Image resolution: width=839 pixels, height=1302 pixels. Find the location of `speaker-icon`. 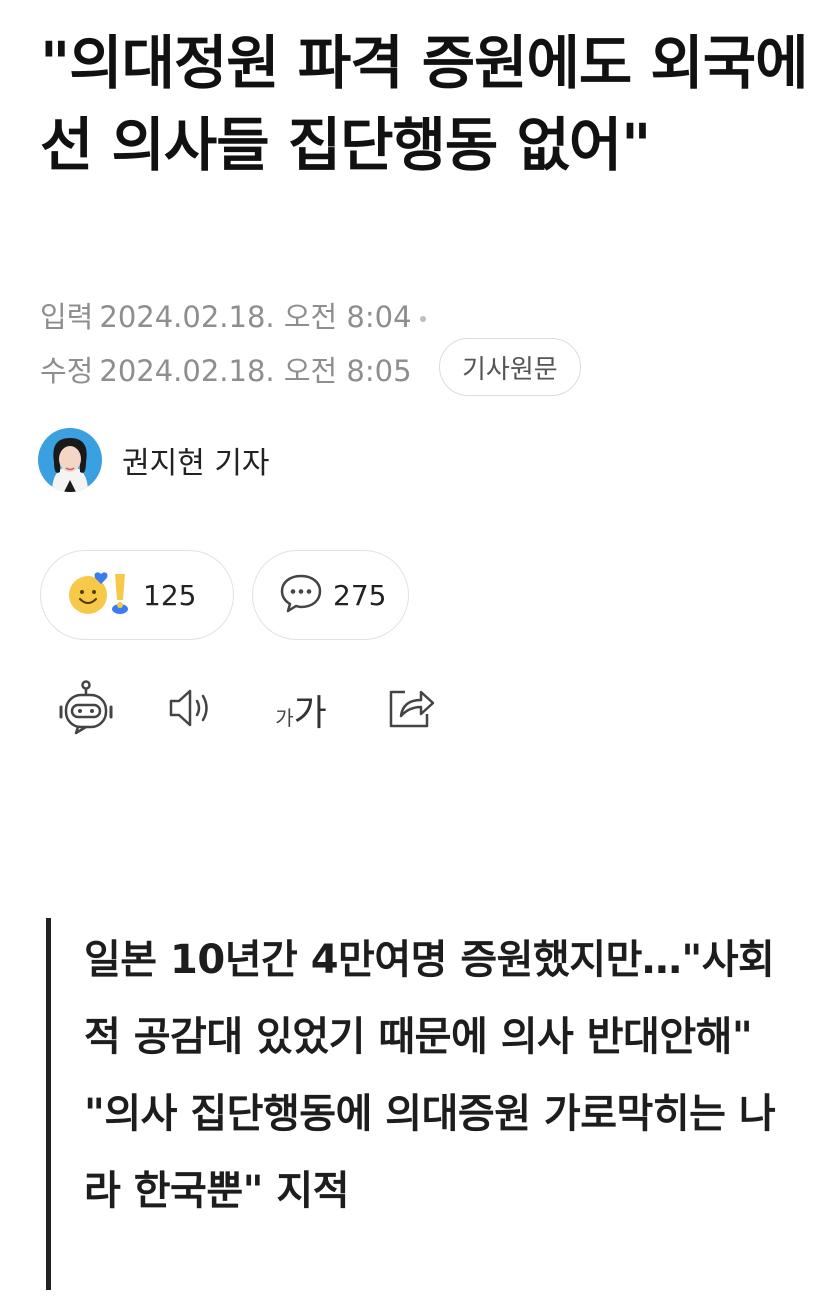

speaker-icon is located at coordinates (191, 710).